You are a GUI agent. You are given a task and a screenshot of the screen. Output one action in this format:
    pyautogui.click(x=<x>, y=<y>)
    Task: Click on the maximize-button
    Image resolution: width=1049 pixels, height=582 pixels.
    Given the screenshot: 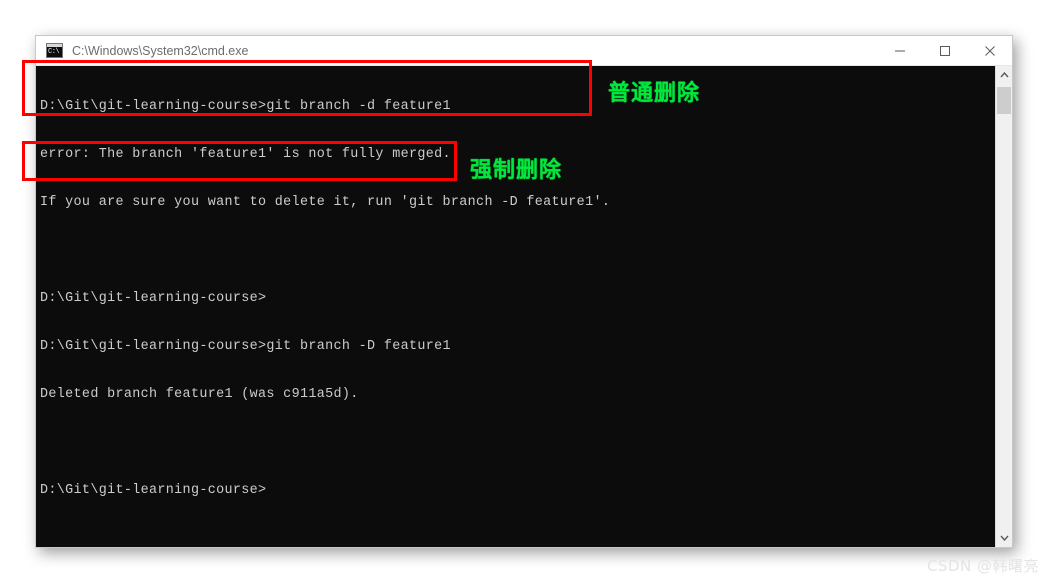 What is the action you would take?
    pyautogui.click(x=944, y=50)
    